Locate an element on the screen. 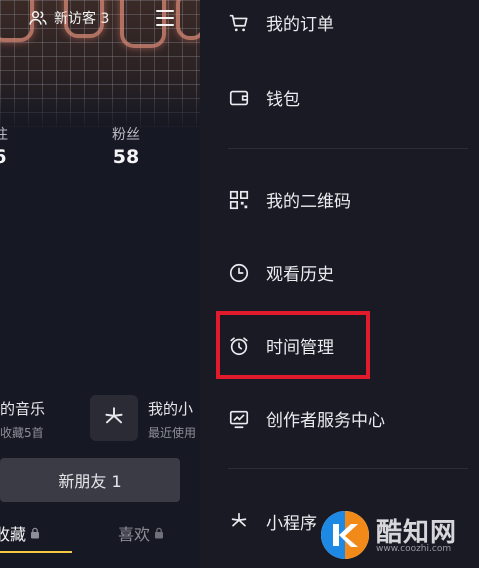 The height and width of the screenshot is (568, 479). fans-count: 58 is located at coordinates (126, 157).